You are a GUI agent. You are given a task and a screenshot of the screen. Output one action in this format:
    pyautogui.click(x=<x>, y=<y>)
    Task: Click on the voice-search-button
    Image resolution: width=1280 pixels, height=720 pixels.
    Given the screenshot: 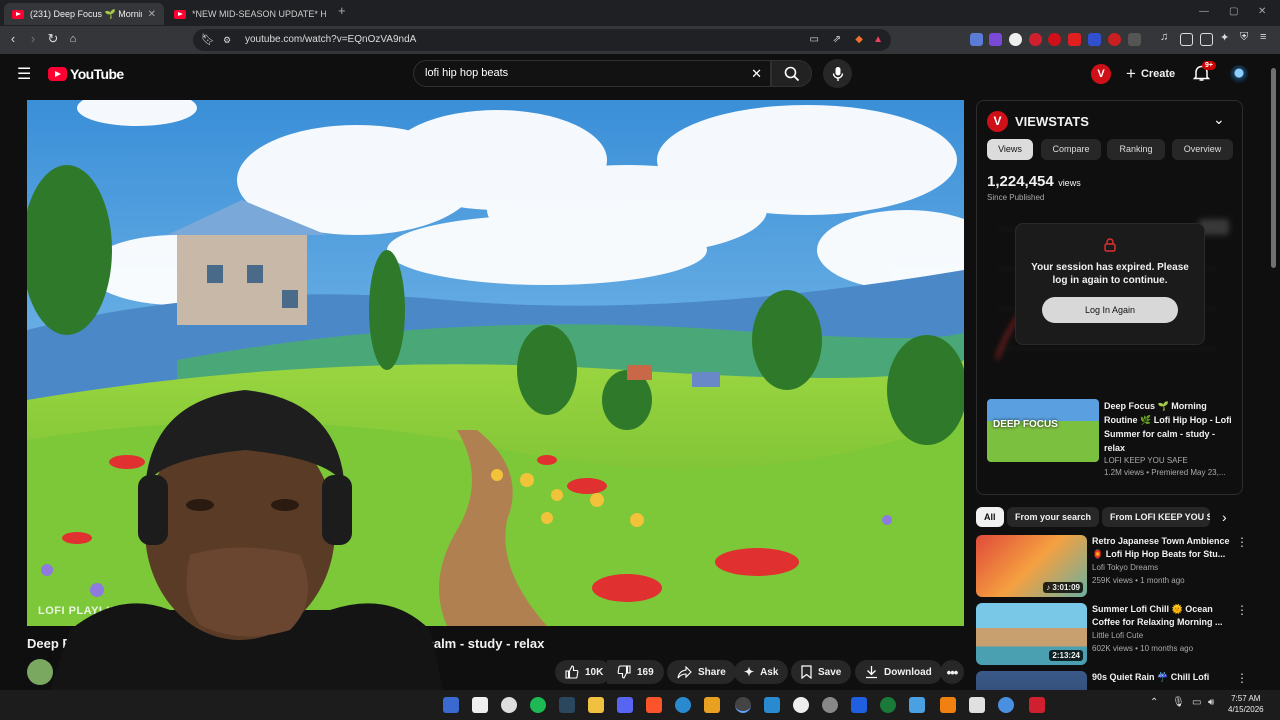 What is the action you would take?
    pyautogui.click(x=837, y=73)
    